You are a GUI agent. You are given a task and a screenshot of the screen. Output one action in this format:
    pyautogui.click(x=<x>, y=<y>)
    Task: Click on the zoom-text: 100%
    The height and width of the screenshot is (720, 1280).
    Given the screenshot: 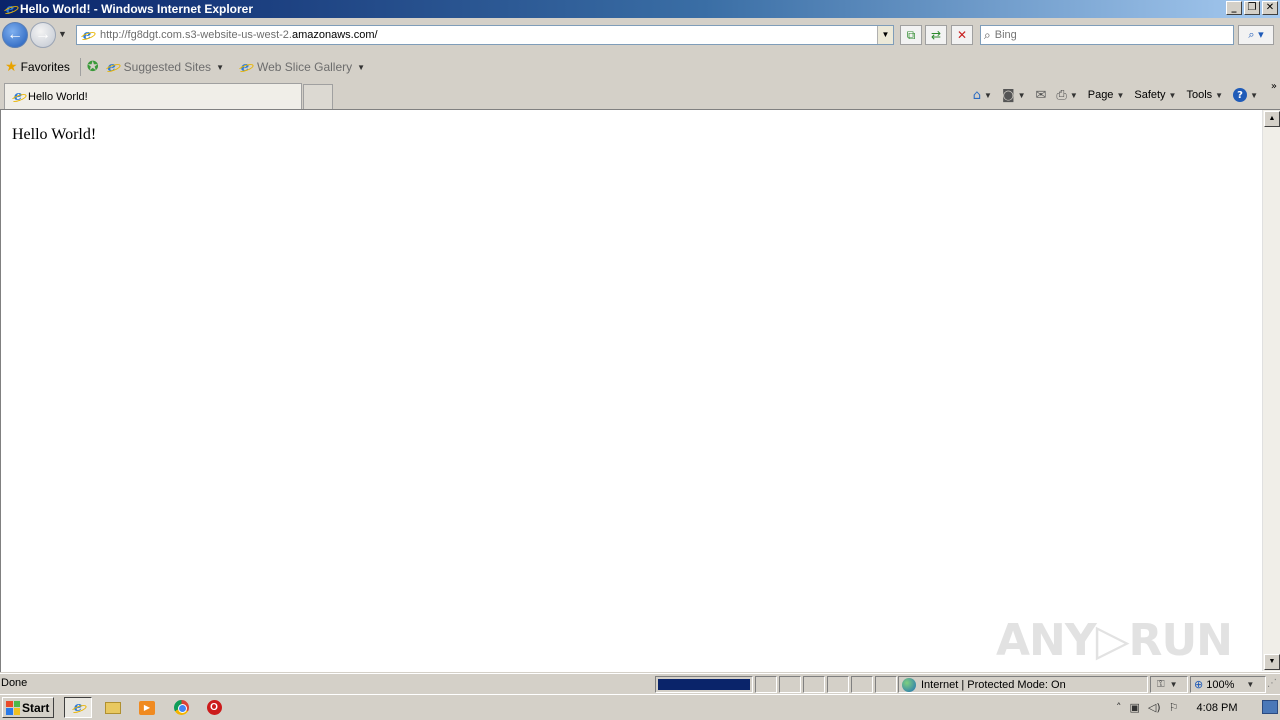 What is the action you would take?
    pyautogui.click(x=1220, y=684)
    